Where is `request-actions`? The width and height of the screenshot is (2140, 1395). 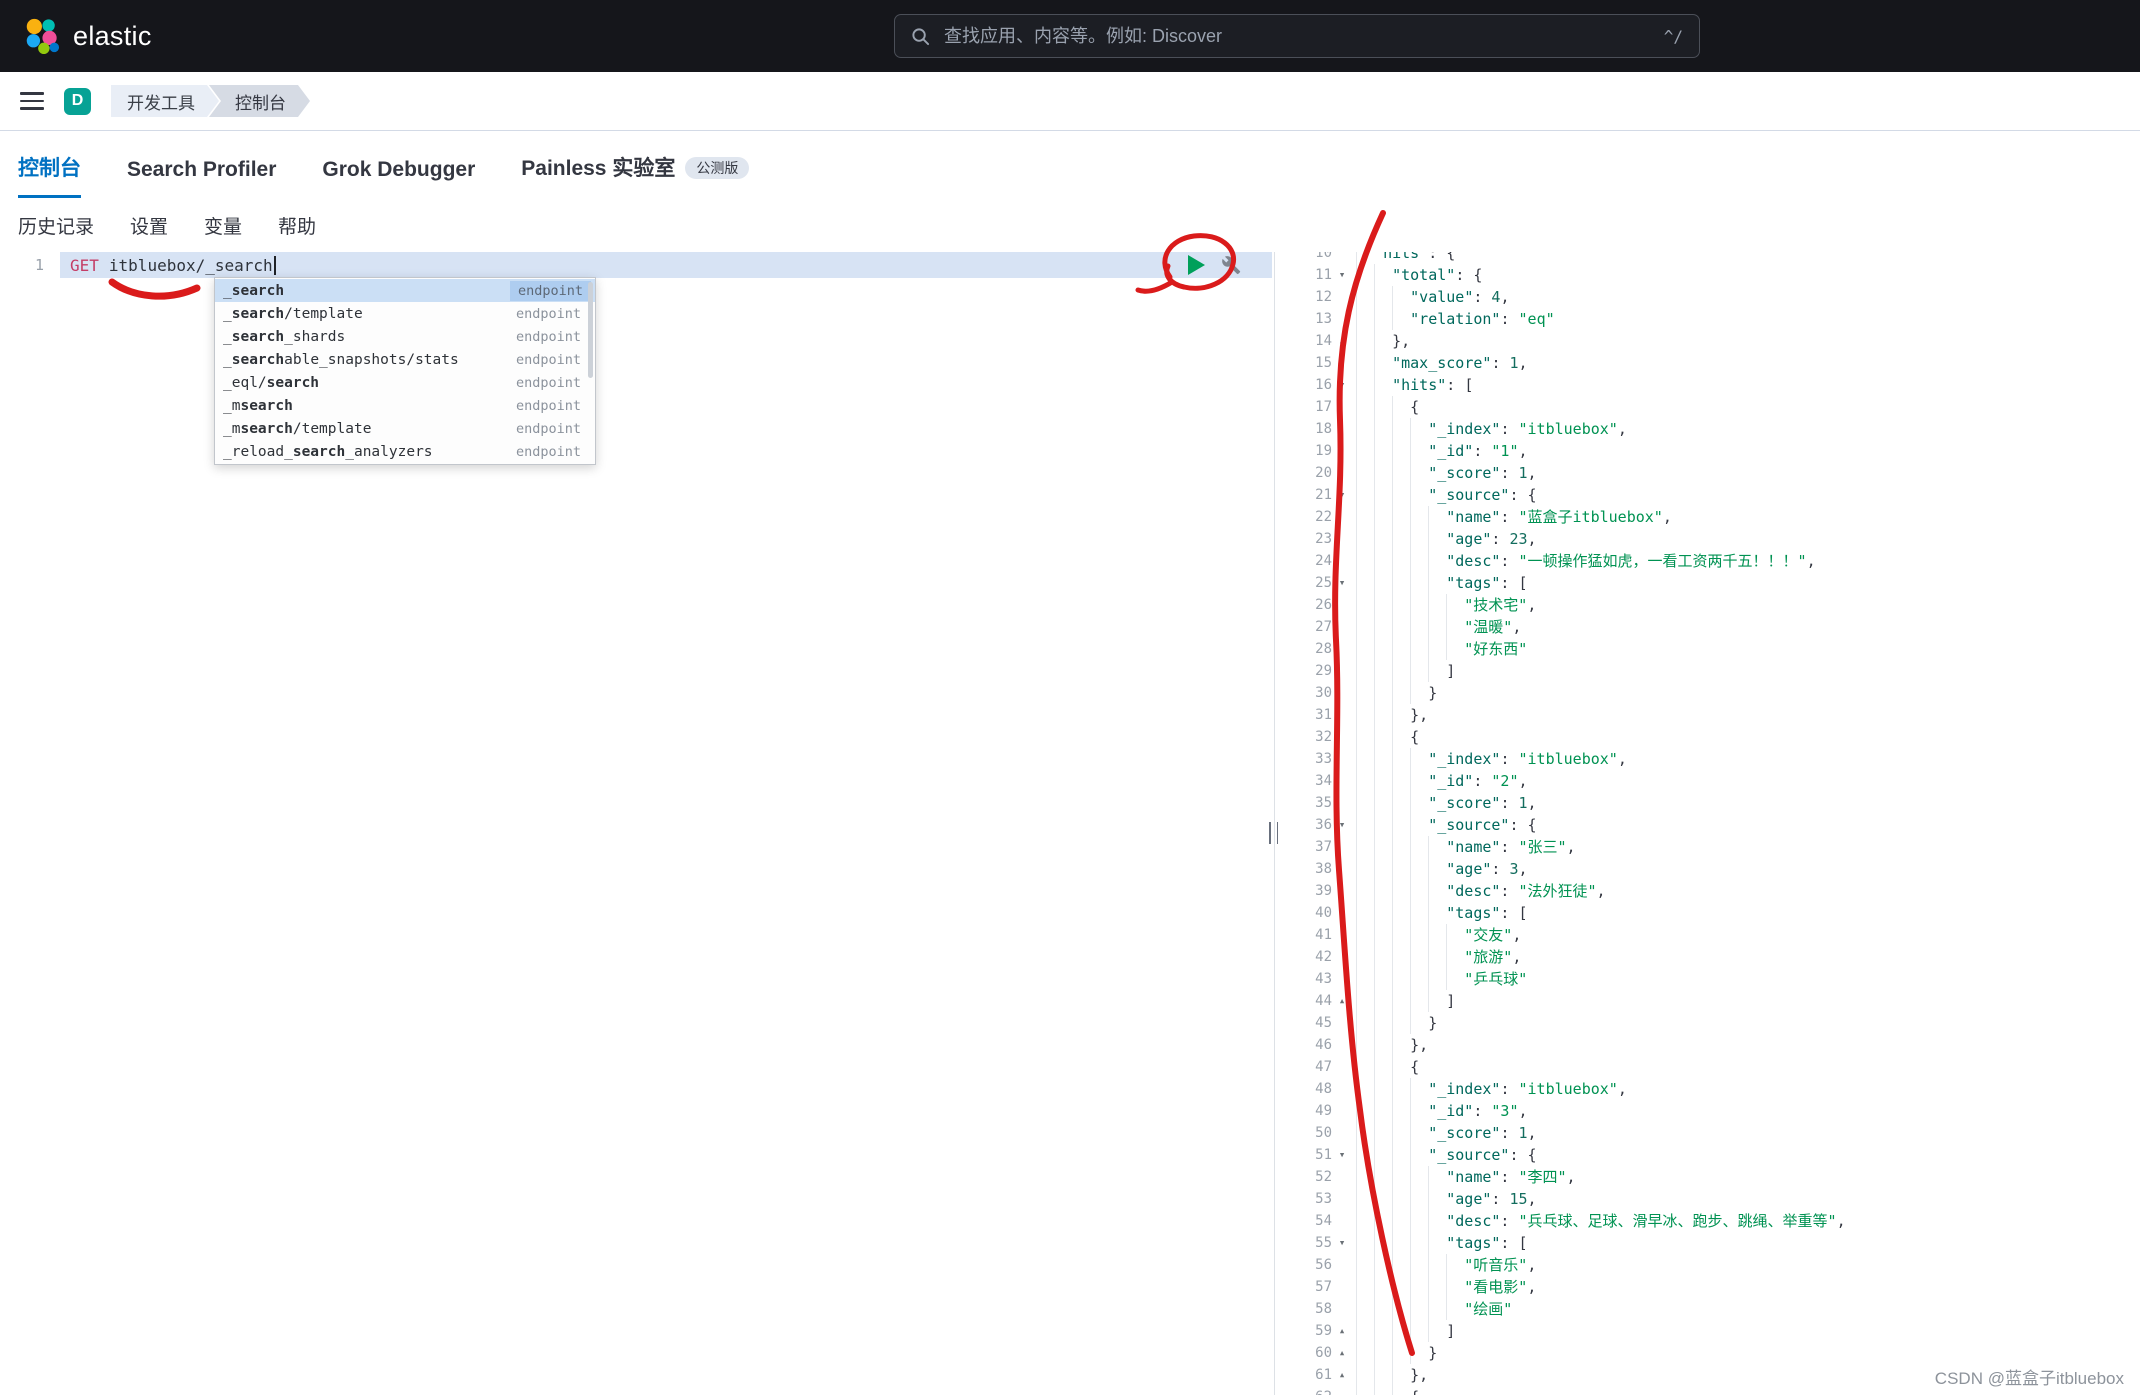 request-actions is located at coordinates (1214, 265).